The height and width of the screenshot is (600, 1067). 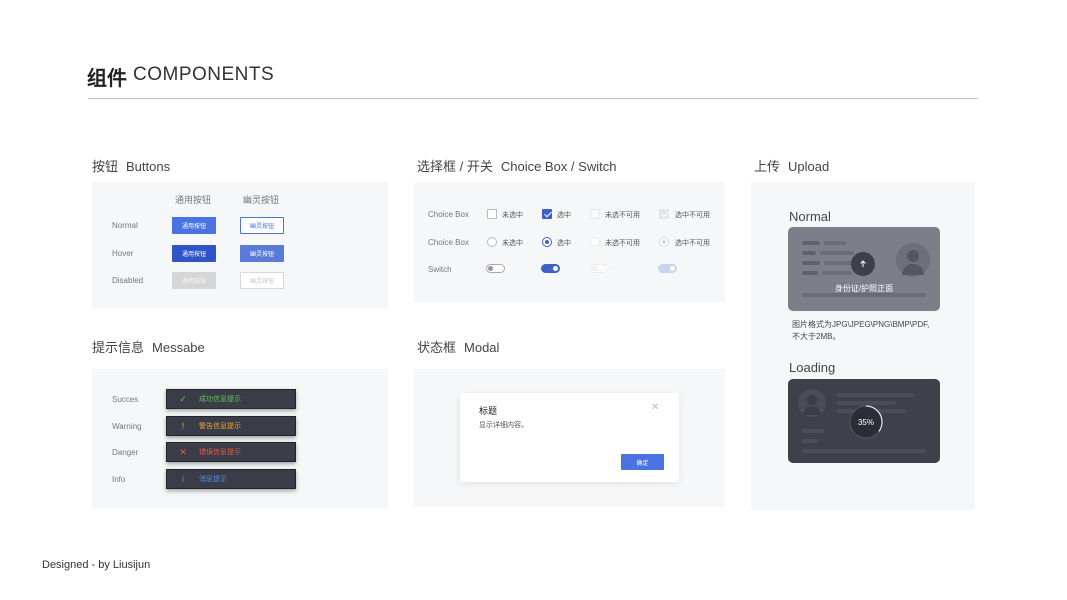 I want to click on modal-heading-en: Modal, so click(x=482, y=347).